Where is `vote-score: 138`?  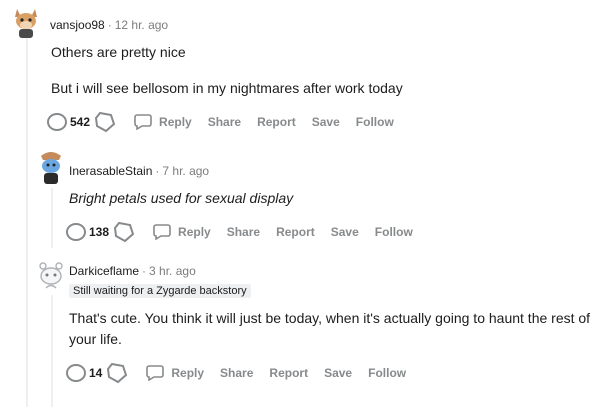
vote-score: 138 is located at coordinates (99, 232).